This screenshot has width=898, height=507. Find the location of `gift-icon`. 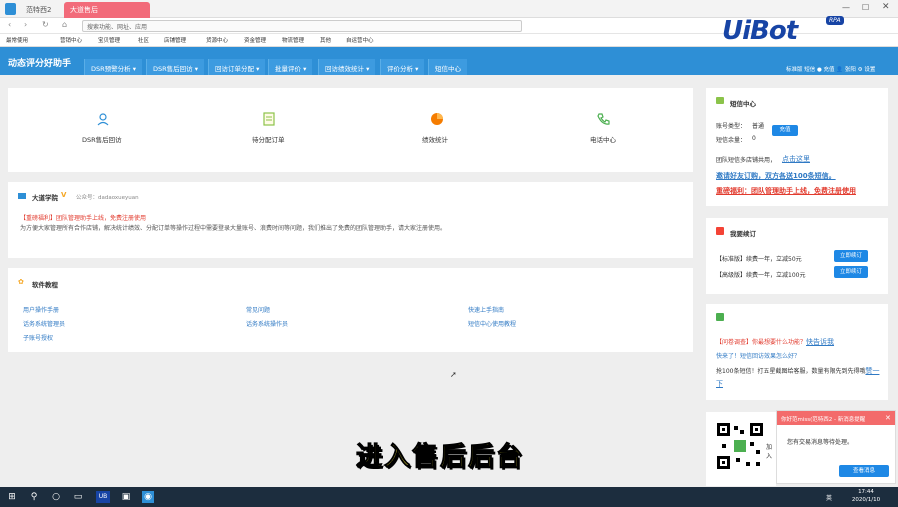

gift-icon is located at coordinates (720, 231).